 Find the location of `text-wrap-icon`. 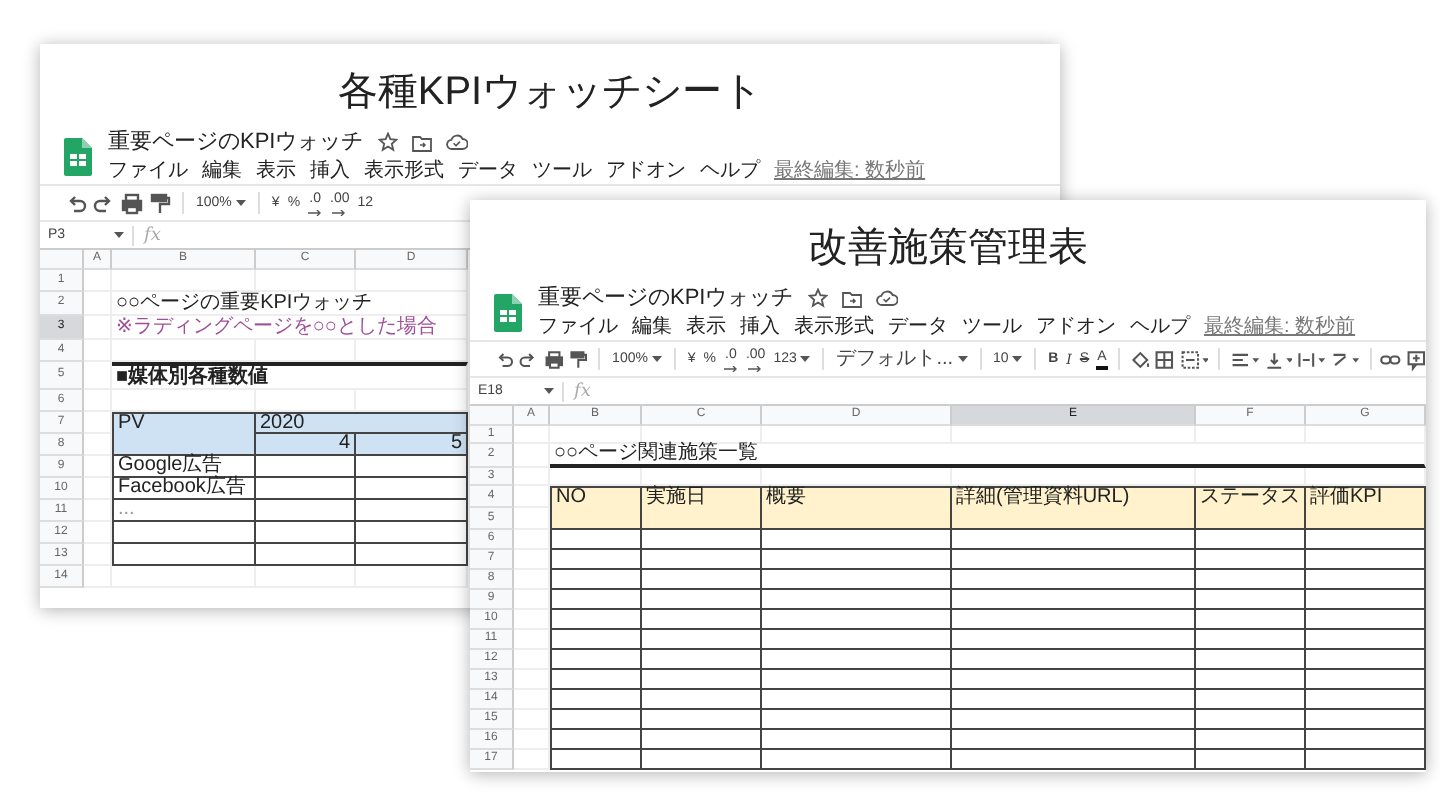

text-wrap-icon is located at coordinates (1311, 359).